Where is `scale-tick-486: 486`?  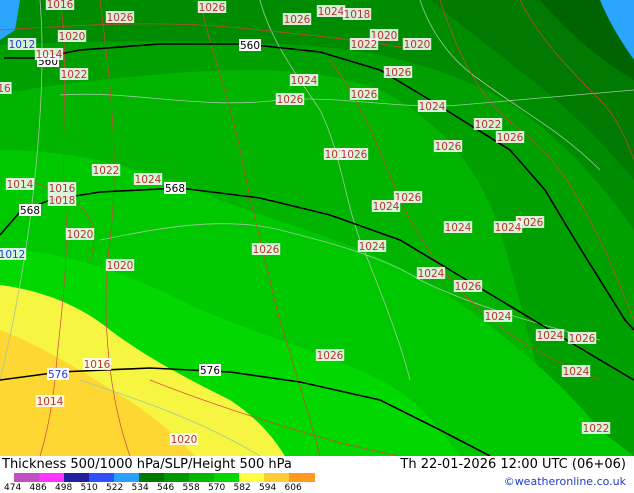
scale-tick-486: 486 is located at coordinates (38, 488).